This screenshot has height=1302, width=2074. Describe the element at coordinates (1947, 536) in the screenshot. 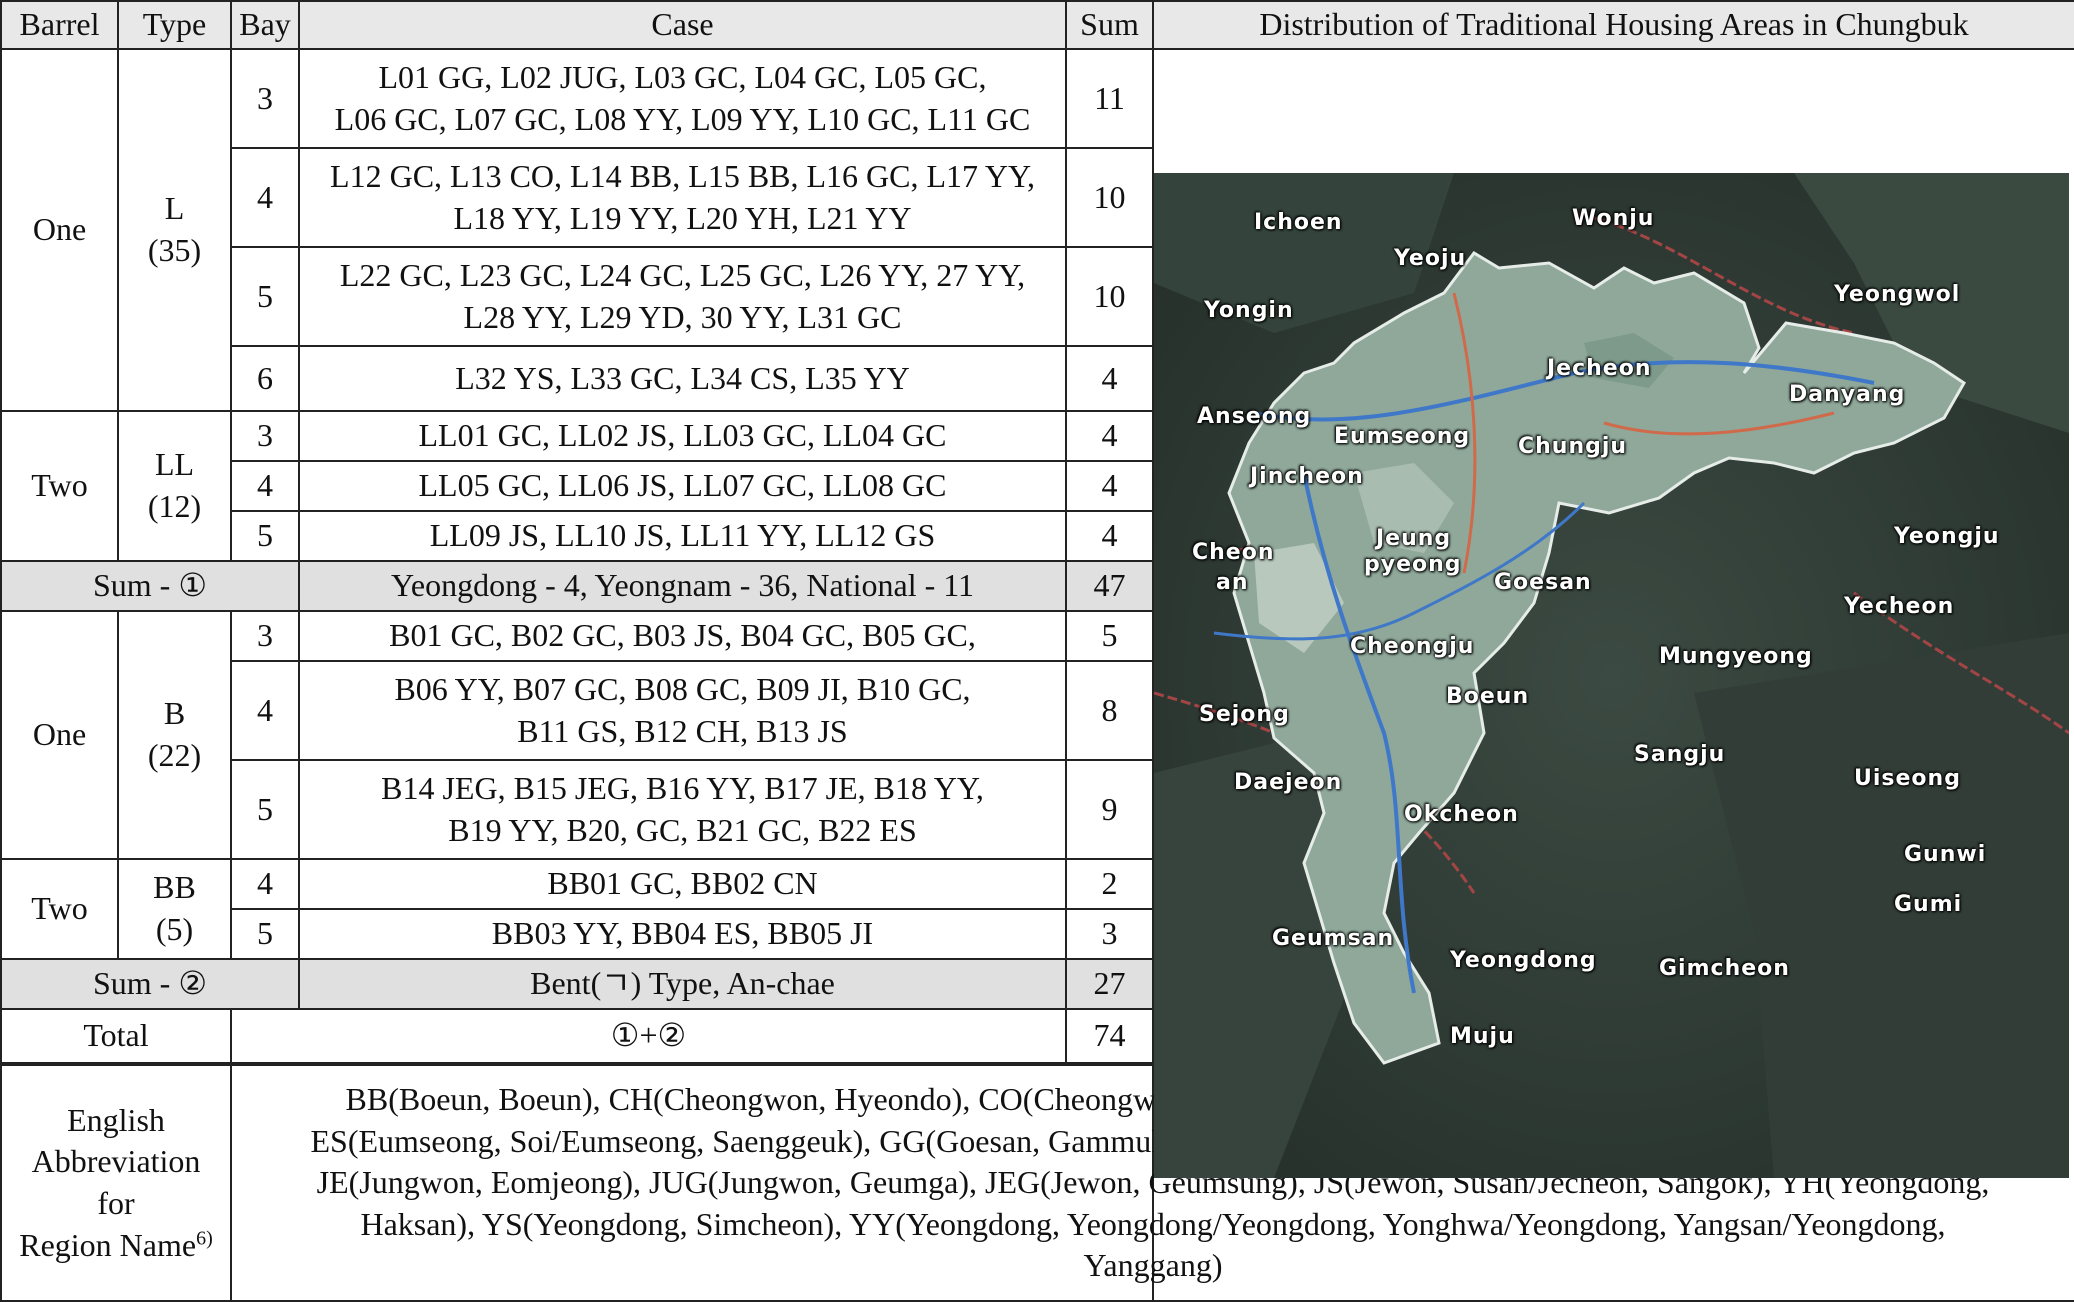

I see `map-label: Yeongju` at that location.